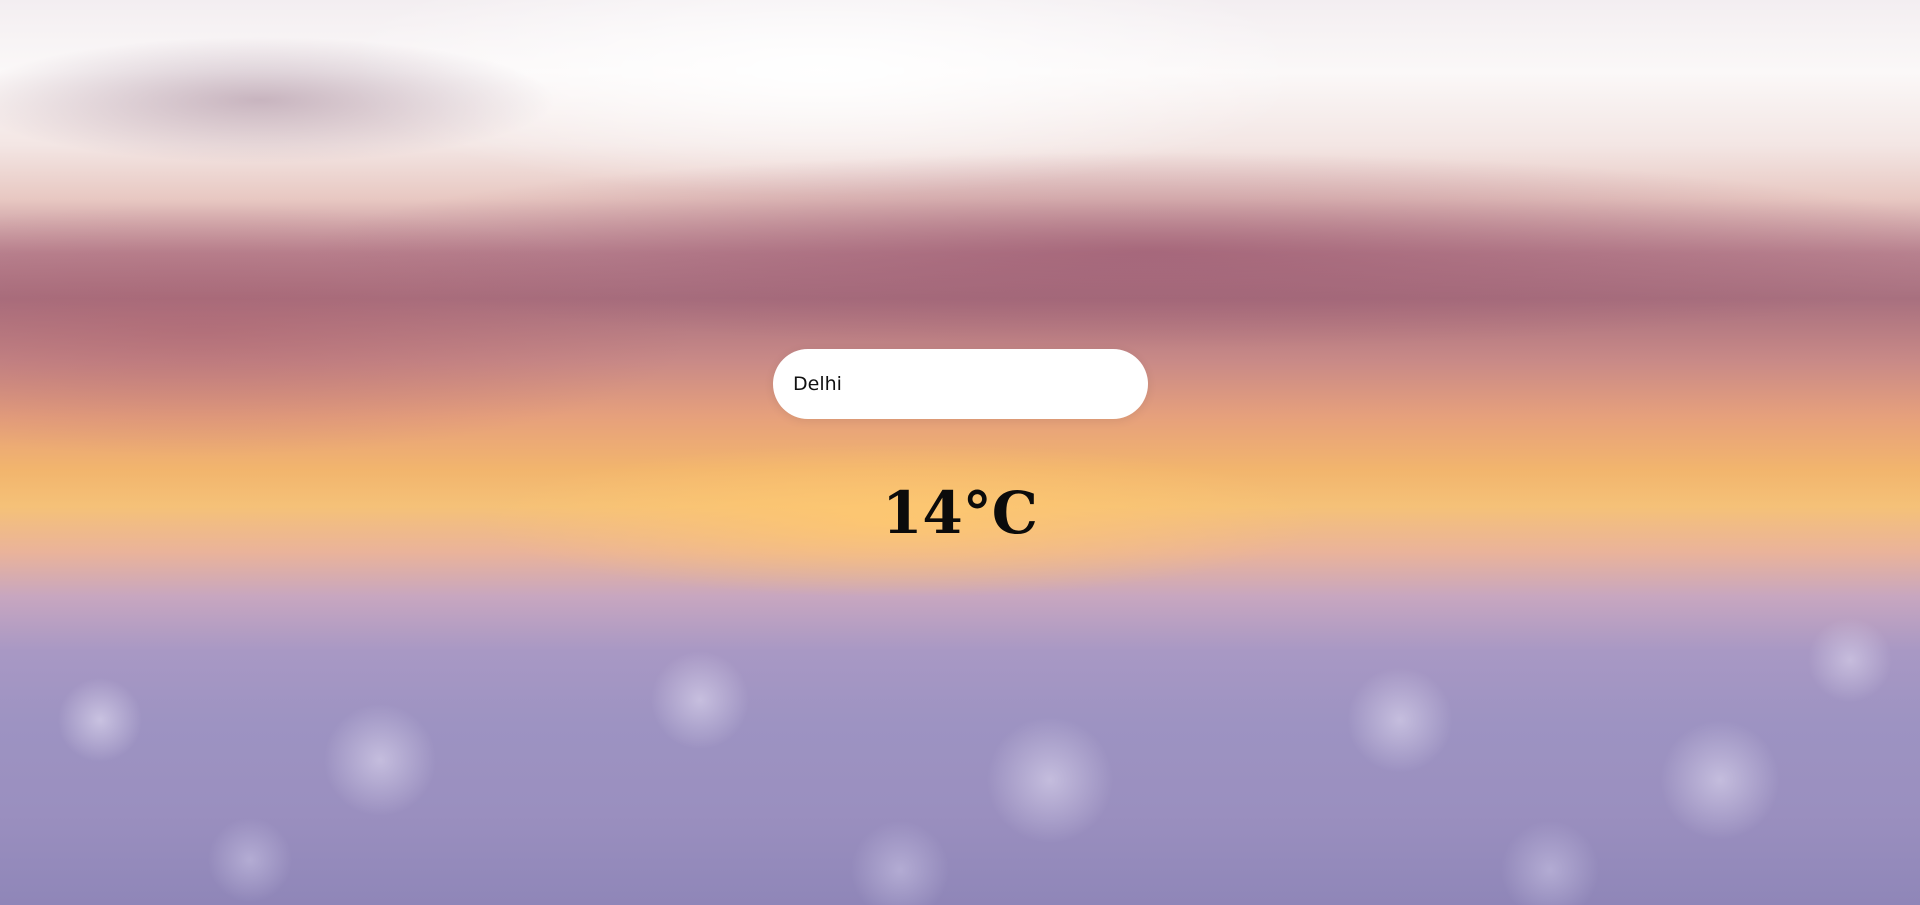  Describe the element at coordinates (960, 513) in the screenshot. I see `temperature-display: 14°C` at that location.